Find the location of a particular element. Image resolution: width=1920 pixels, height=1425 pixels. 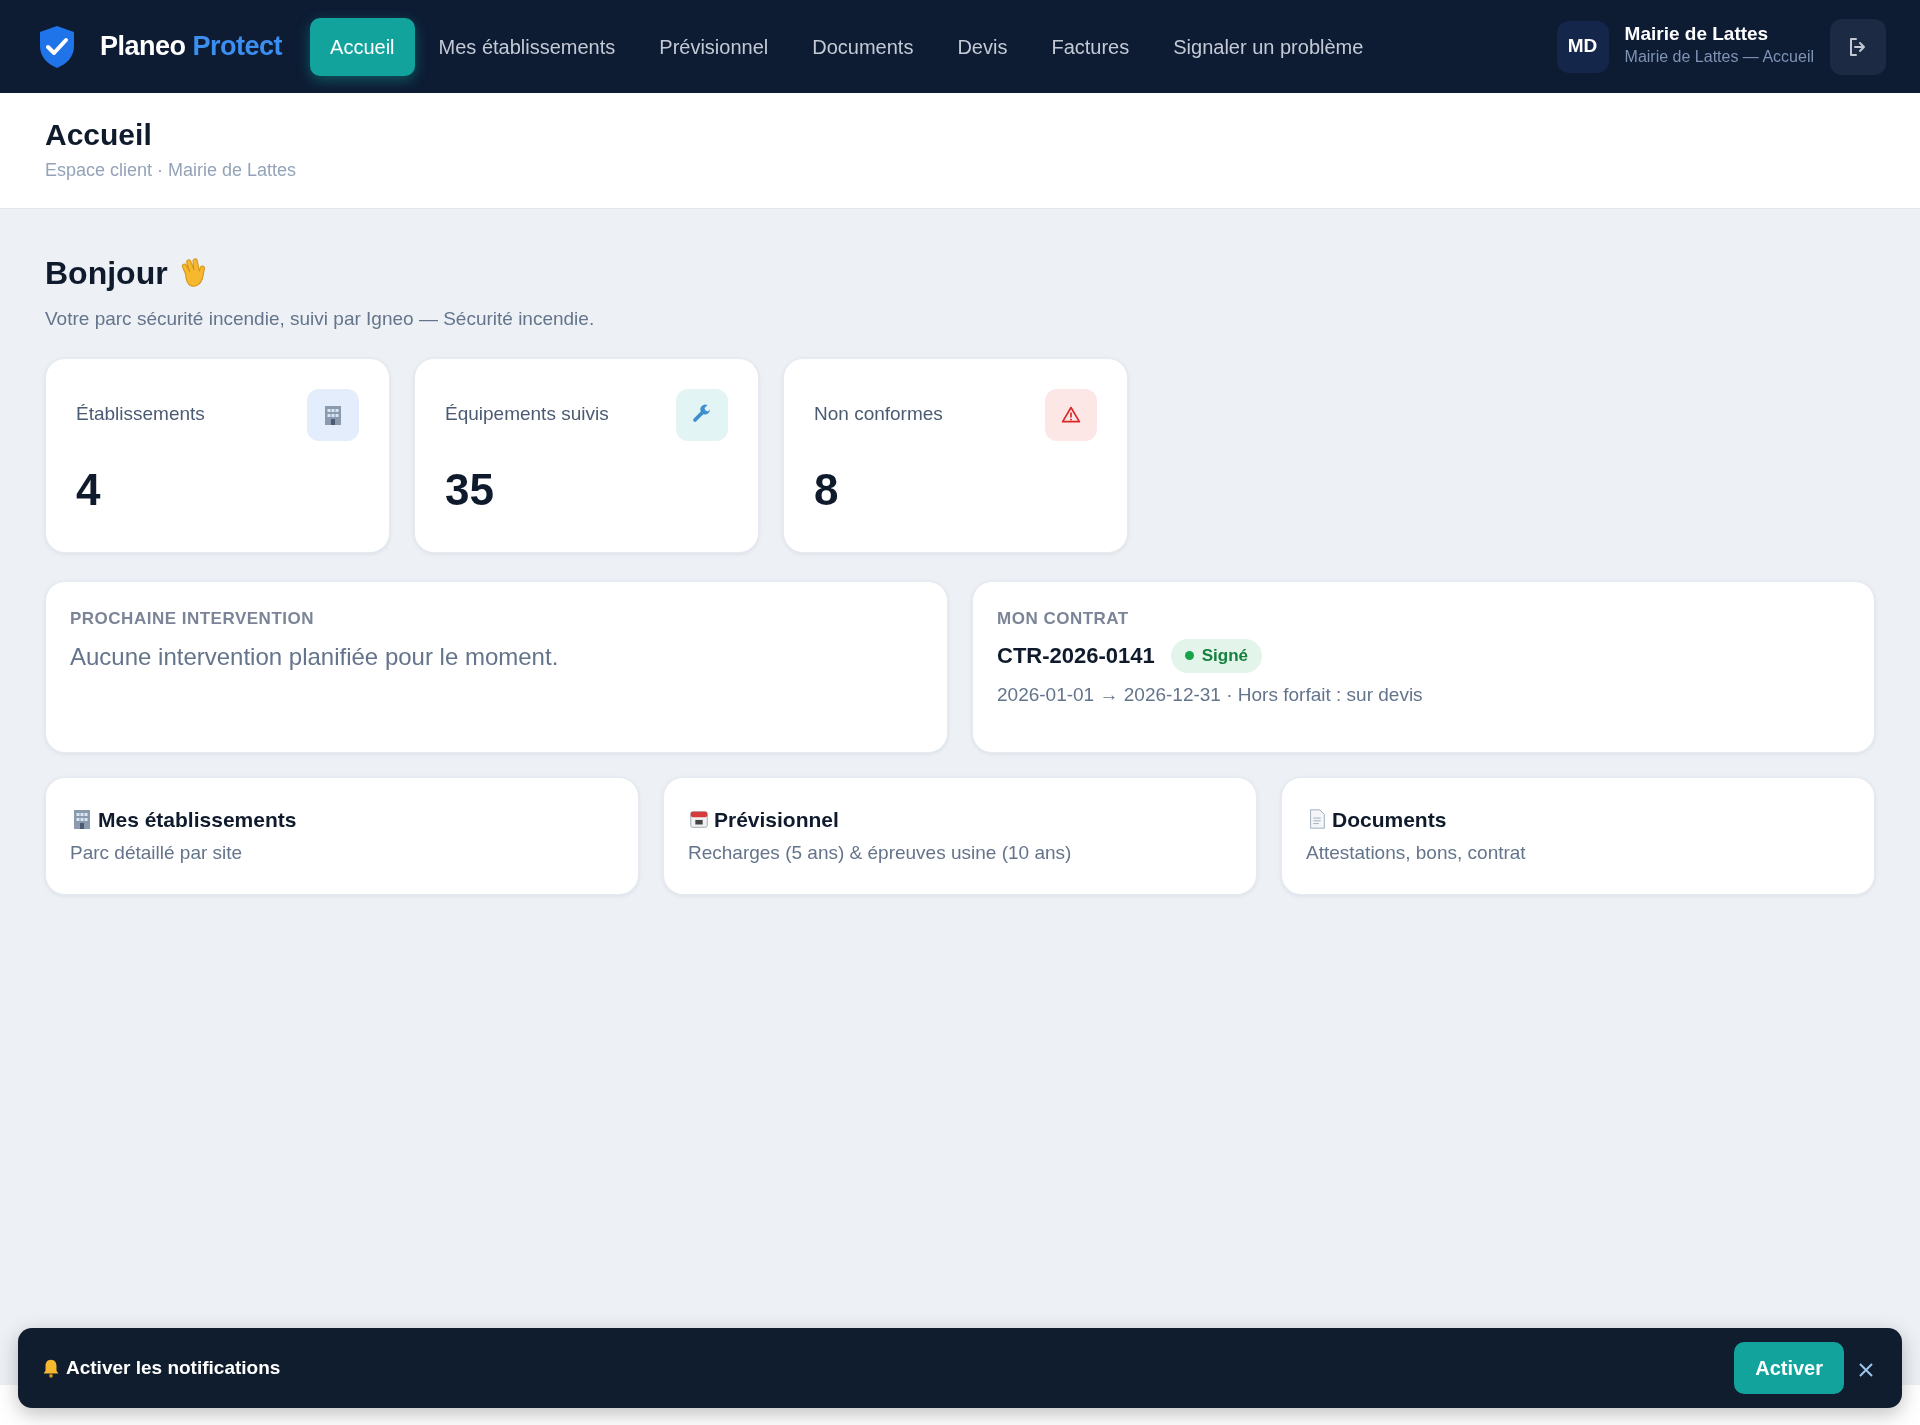

status-label: Signé is located at coordinates (1225, 656).